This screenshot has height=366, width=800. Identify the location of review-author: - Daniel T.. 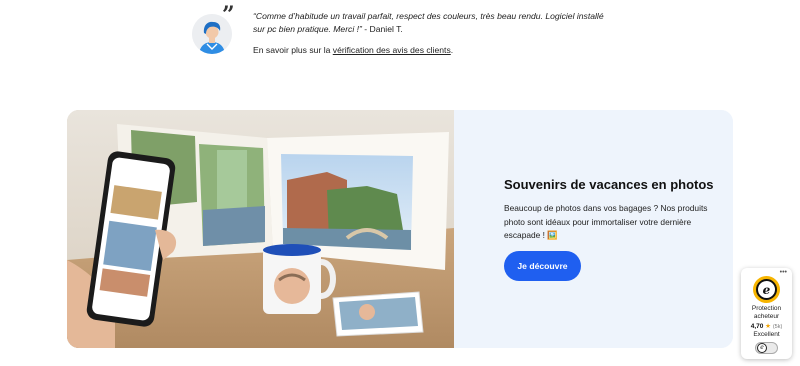
(382, 29).